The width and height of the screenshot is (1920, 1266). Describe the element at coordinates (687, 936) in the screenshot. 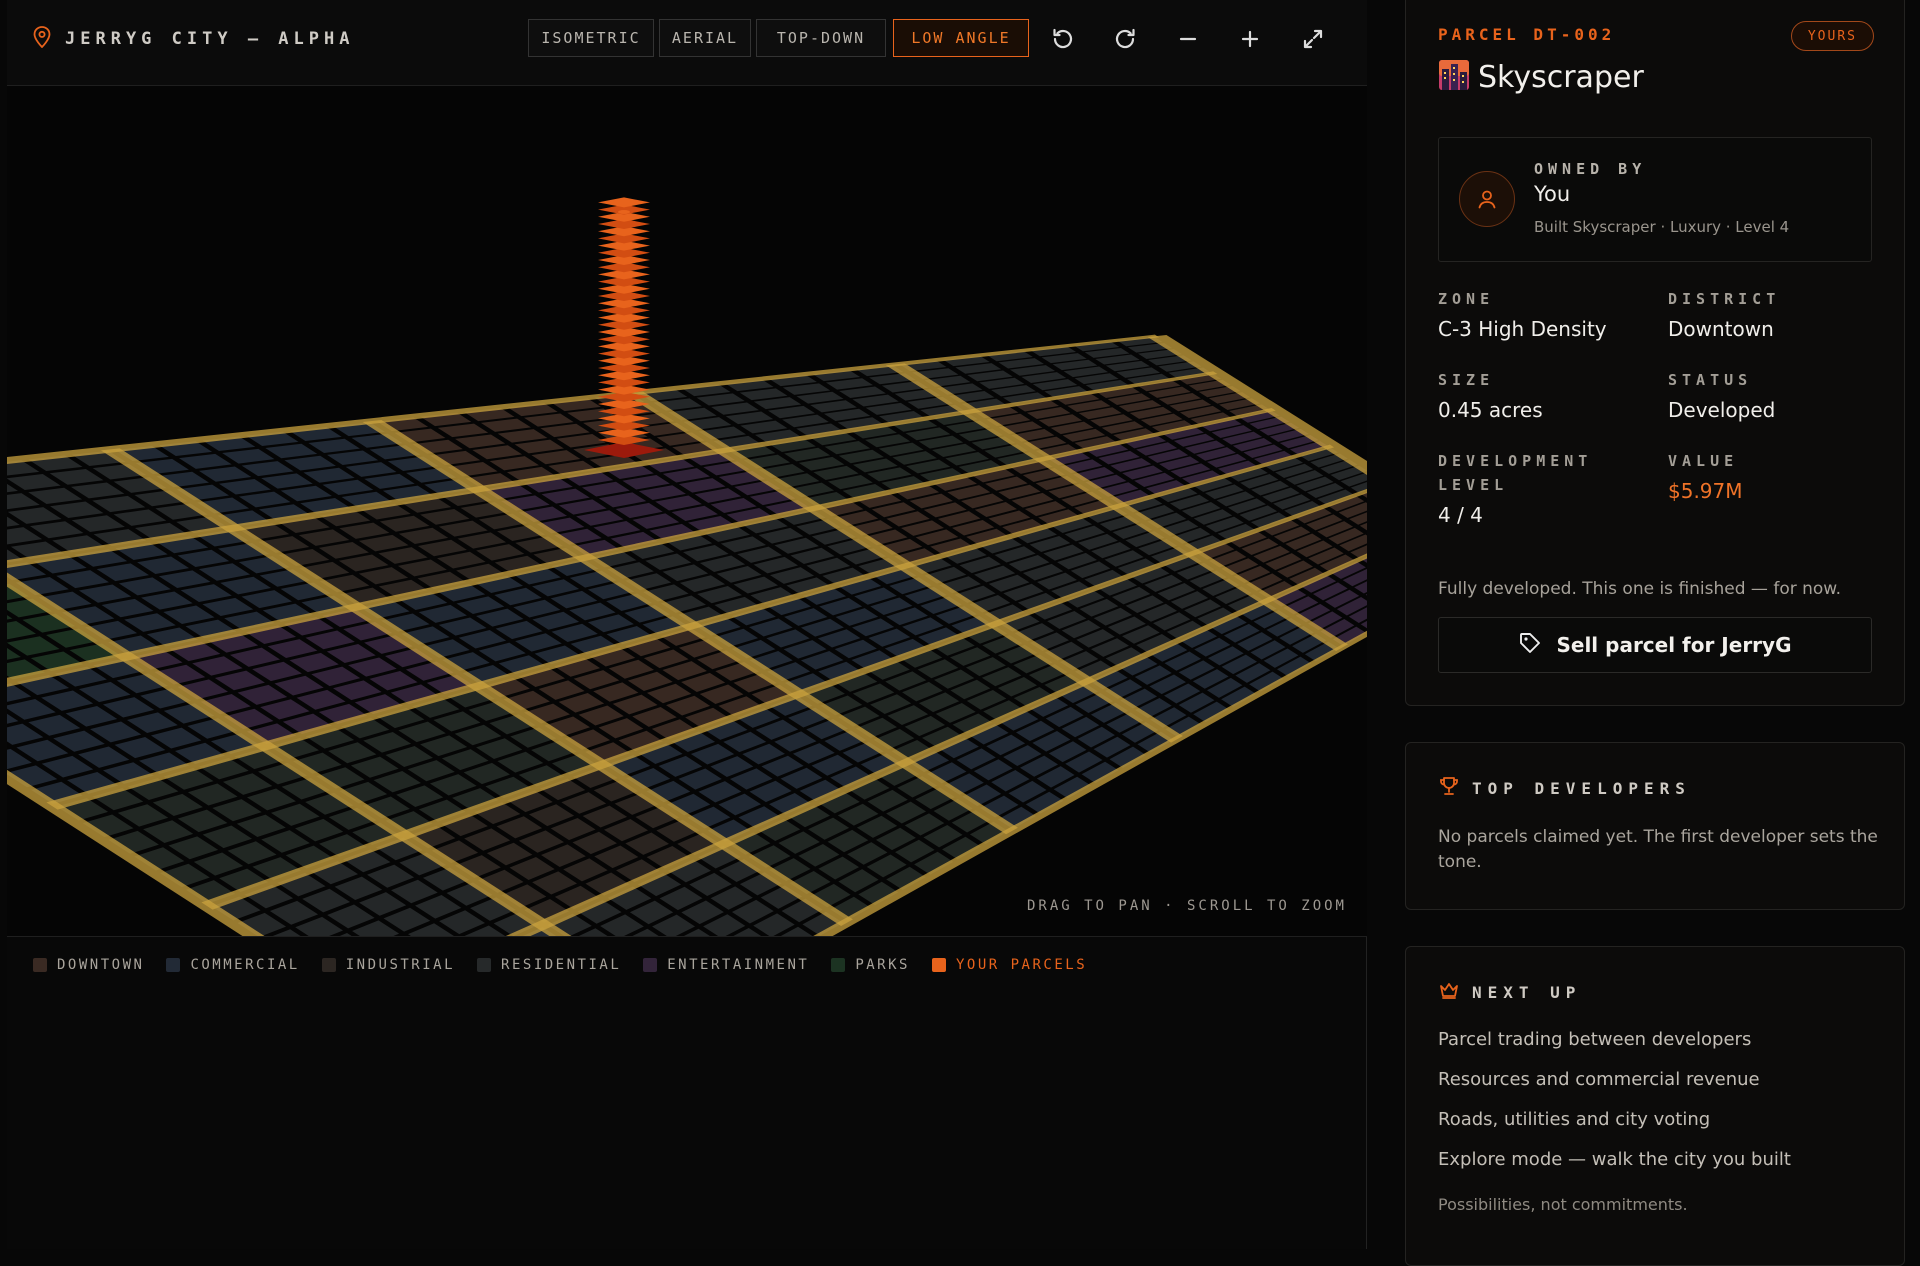

I see `legend-divider` at that location.